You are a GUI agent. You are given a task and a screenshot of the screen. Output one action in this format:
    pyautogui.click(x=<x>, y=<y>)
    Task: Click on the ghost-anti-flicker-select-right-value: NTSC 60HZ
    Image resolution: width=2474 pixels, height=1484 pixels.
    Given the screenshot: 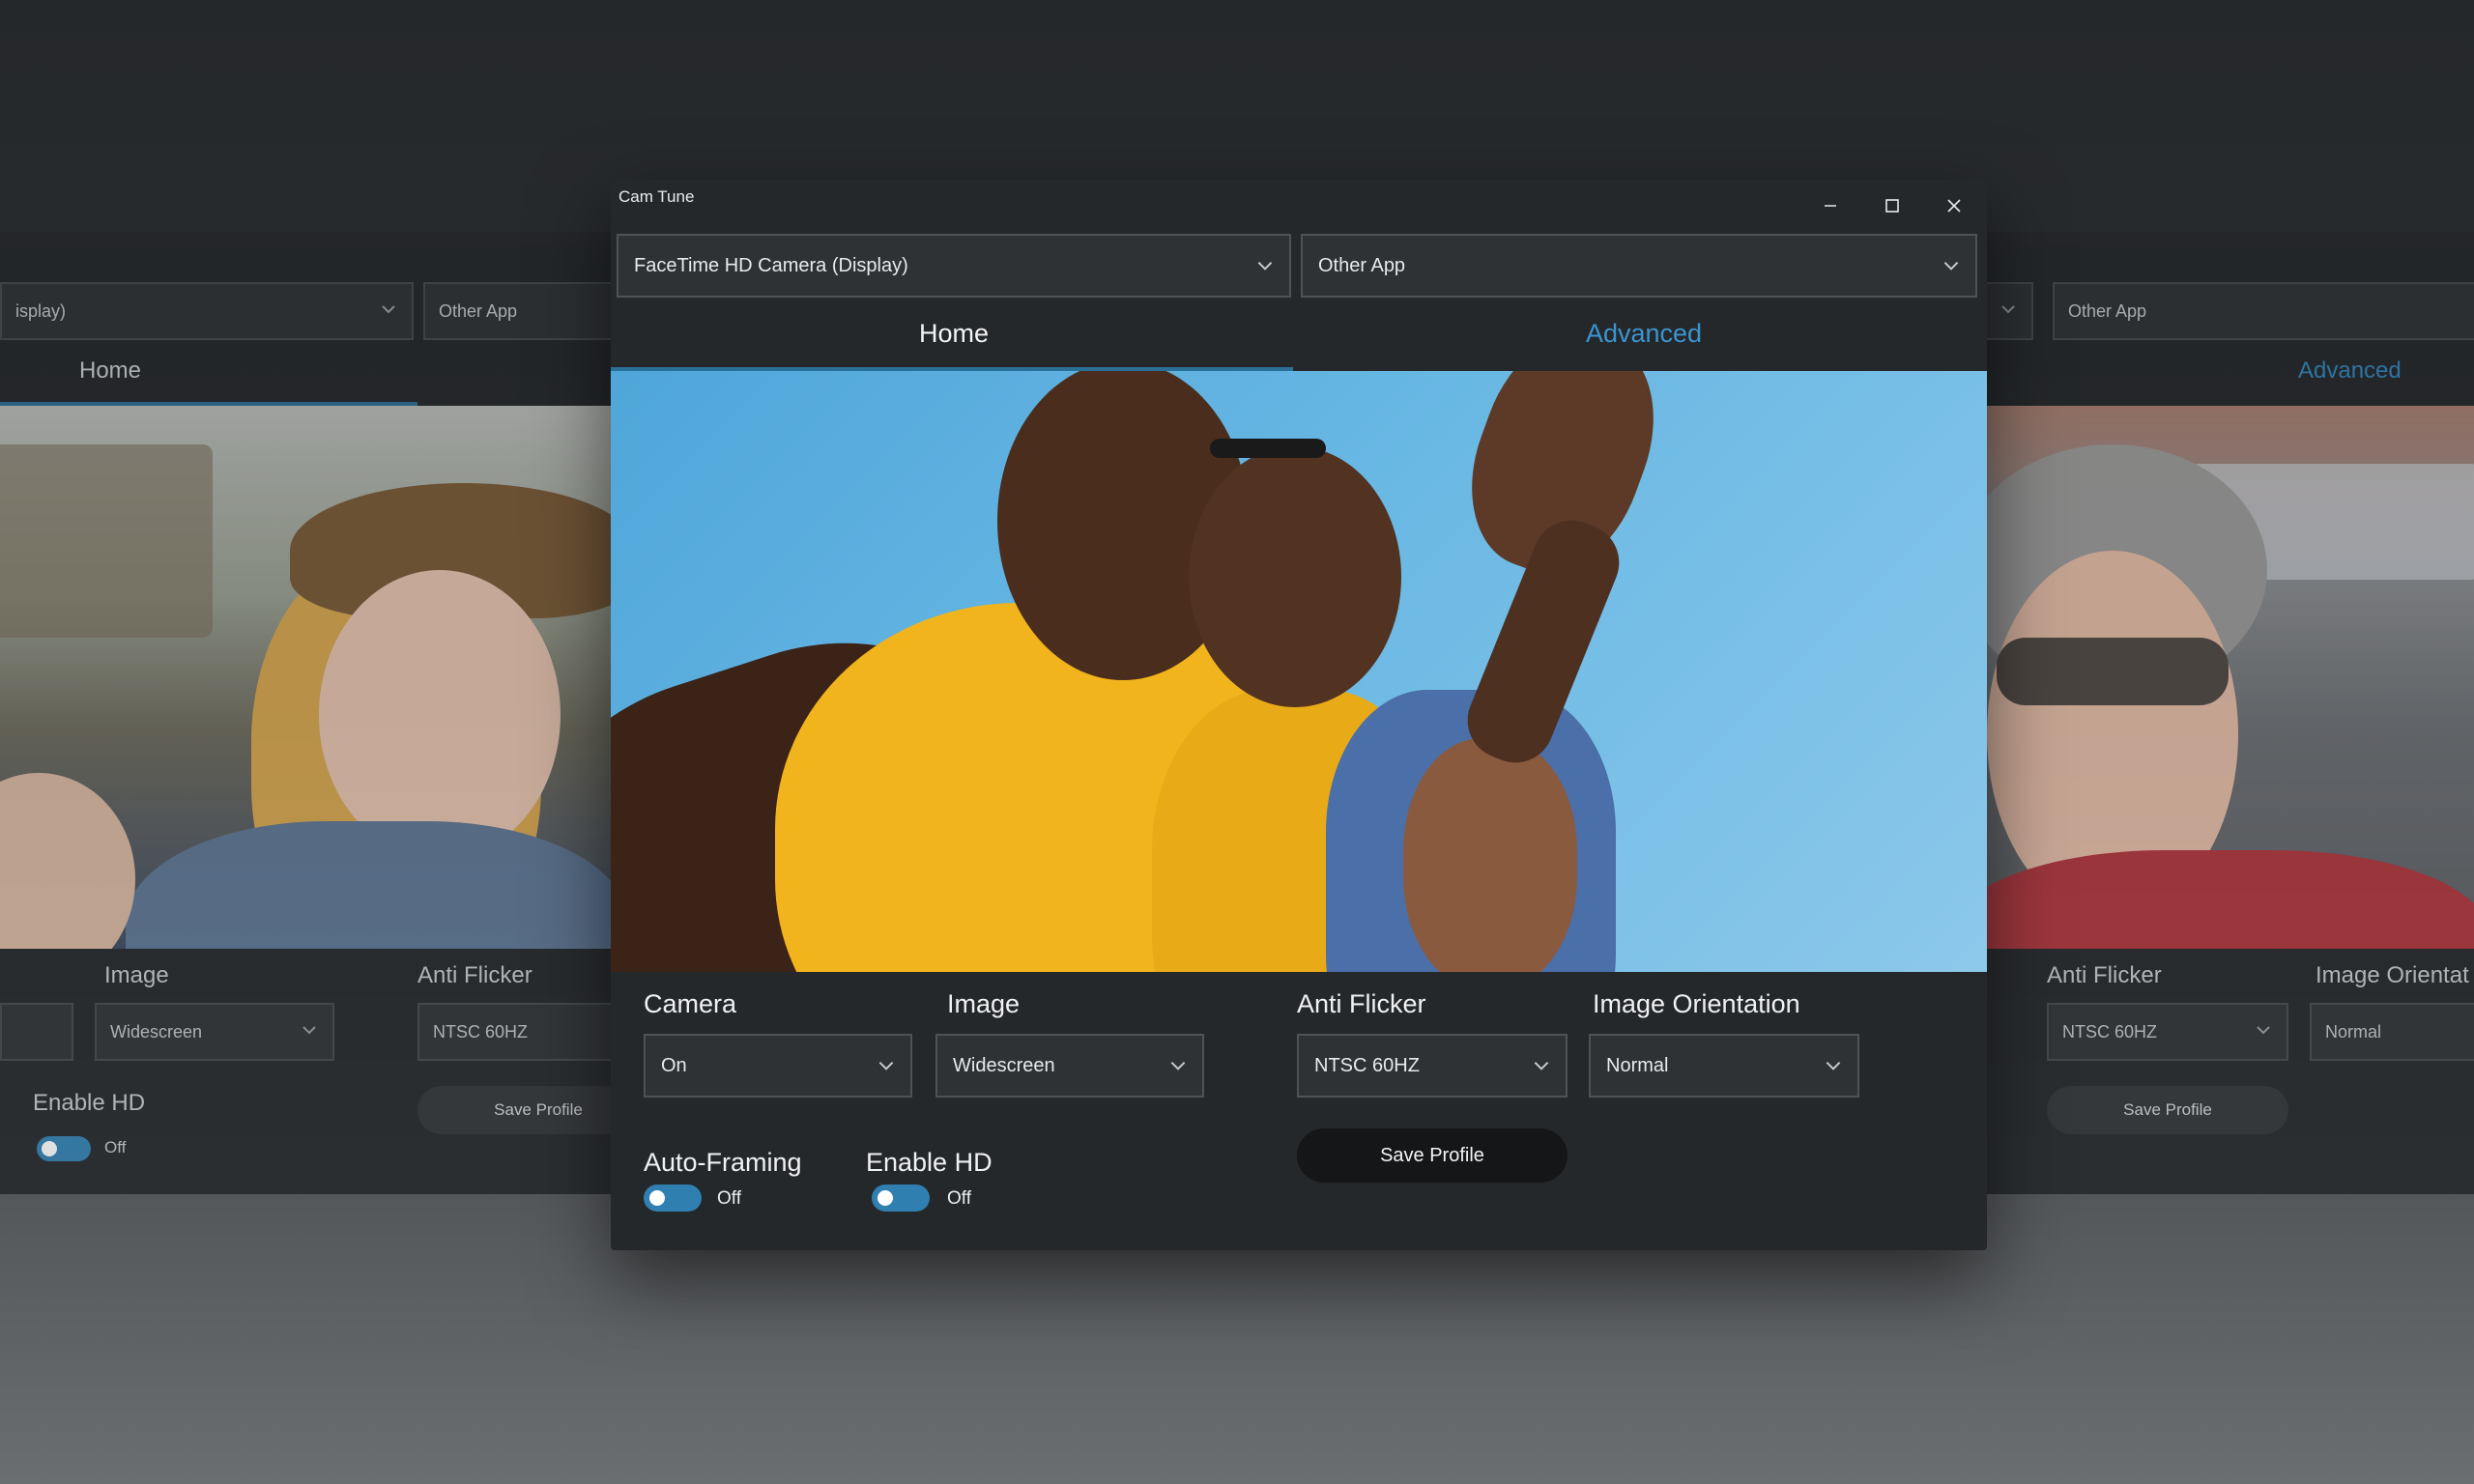 What is the action you would take?
    pyautogui.click(x=2110, y=1032)
    